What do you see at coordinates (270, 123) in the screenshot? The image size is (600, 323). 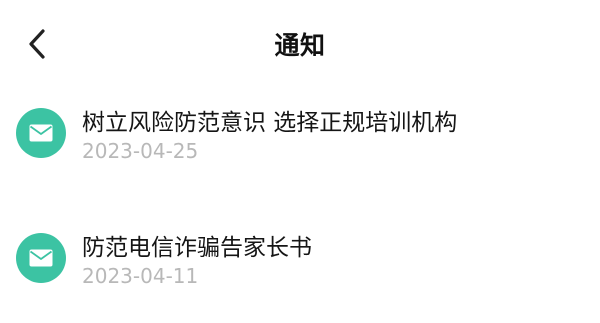 I see `notification-title: 树立风险防范意识 选择正规培训机构` at bounding box center [270, 123].